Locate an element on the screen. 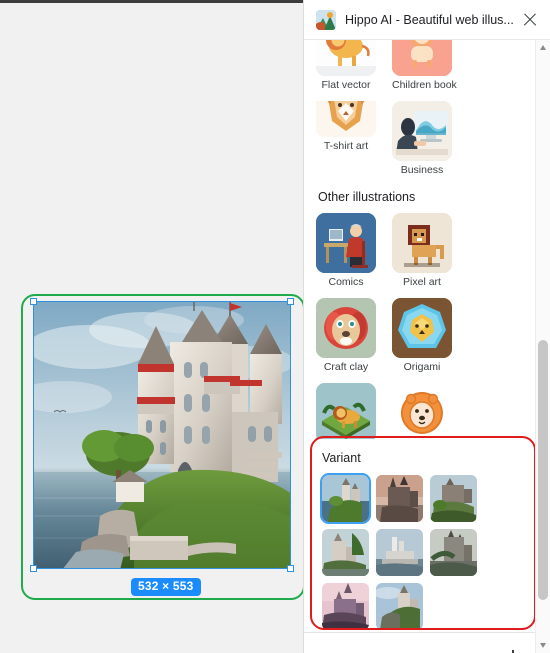 The height and width of the screenshot is (653, 550). business-thumbnail is located at coordinates (422, 131).